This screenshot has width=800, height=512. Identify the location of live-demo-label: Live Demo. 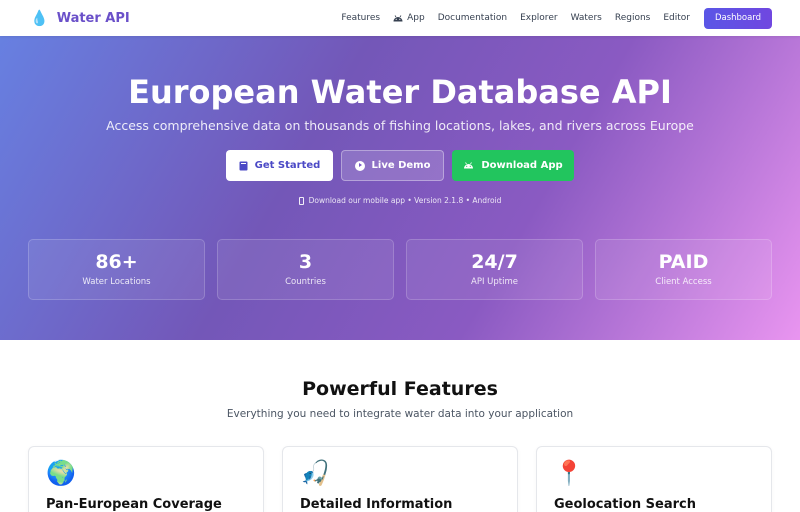
(401, 165).